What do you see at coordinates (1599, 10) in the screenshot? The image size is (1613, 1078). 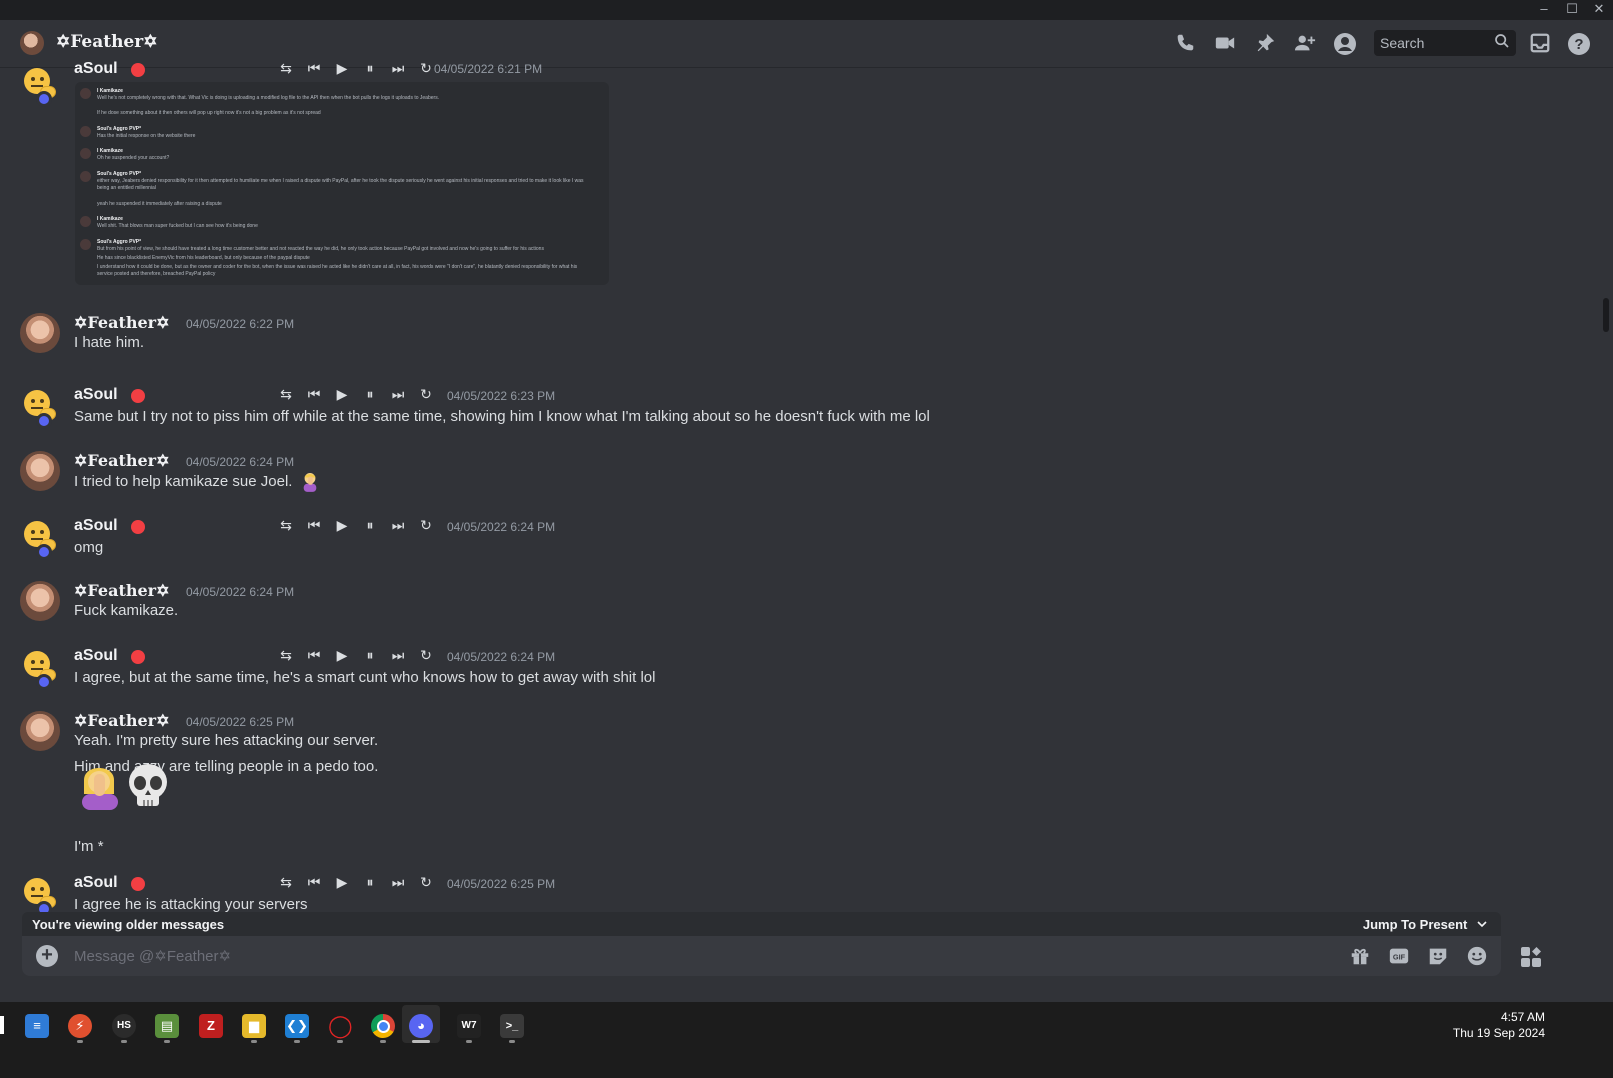 I see `close-button: ✕` at bounding box center [1599, 10].